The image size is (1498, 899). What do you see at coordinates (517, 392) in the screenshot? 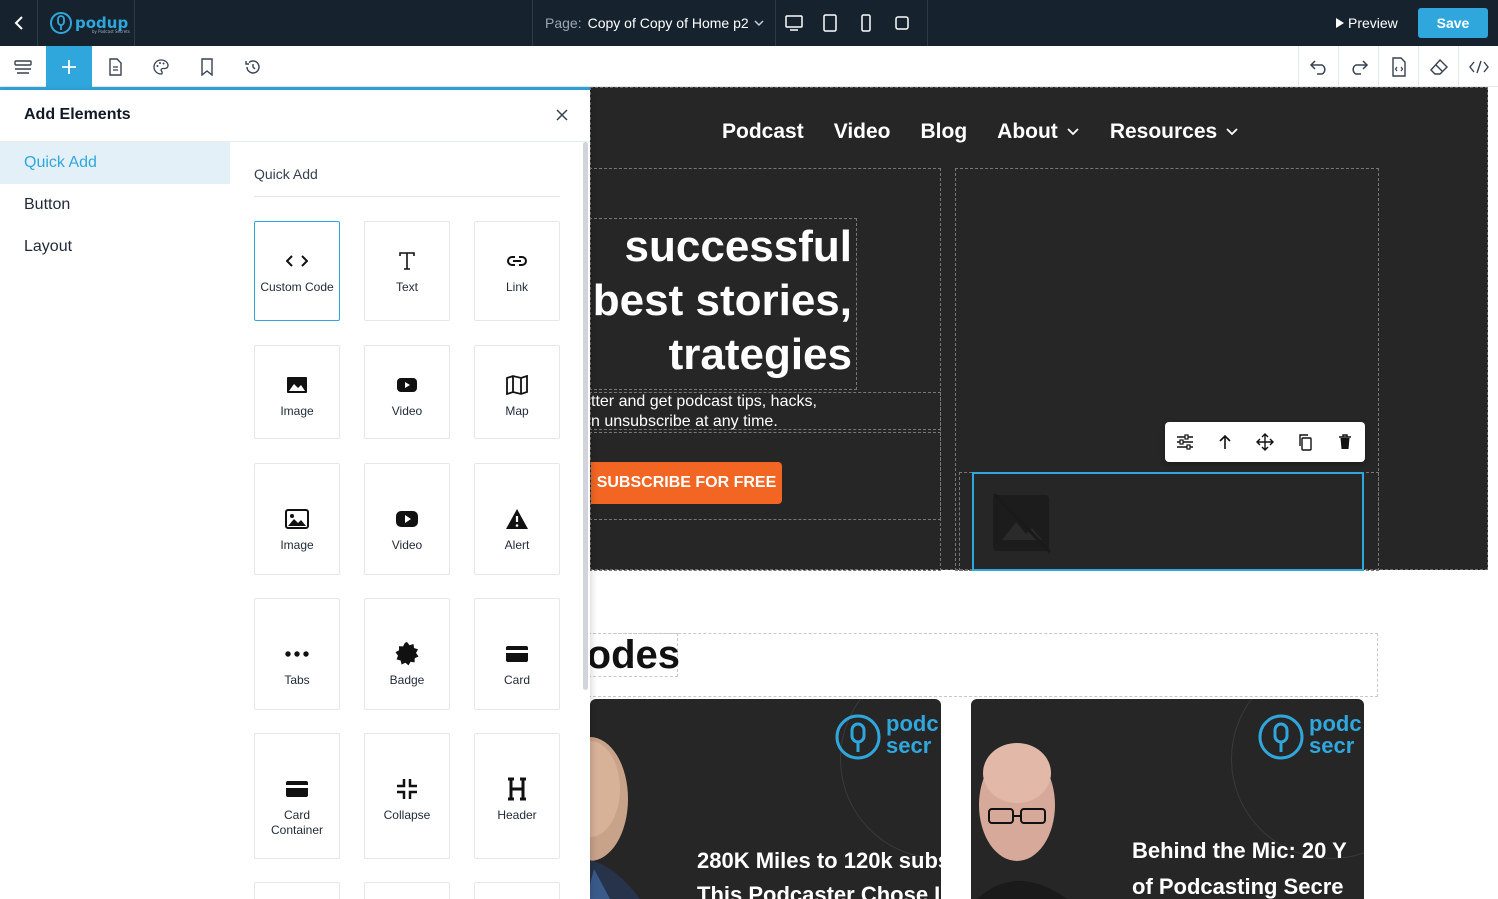
I see `element-map: Map` at bounding box center [517, 392].